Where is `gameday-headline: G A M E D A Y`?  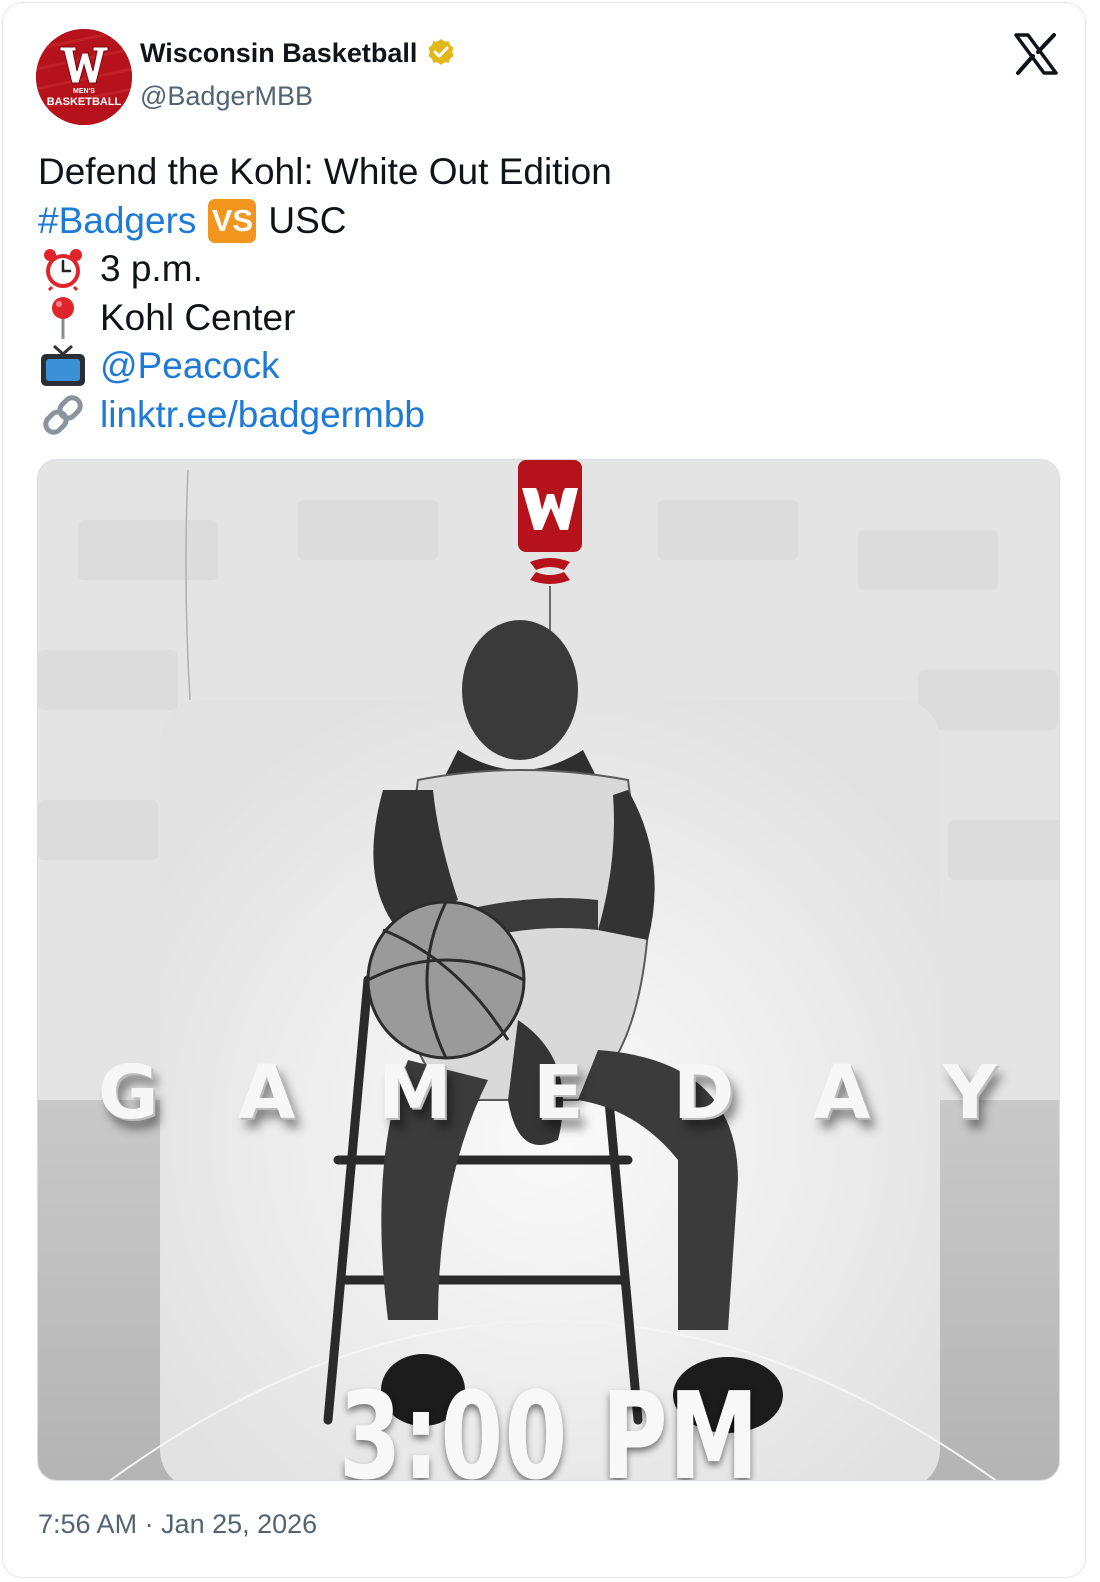
gameday-headline: G A M E D A Y is located at coordinates (548, 1105).